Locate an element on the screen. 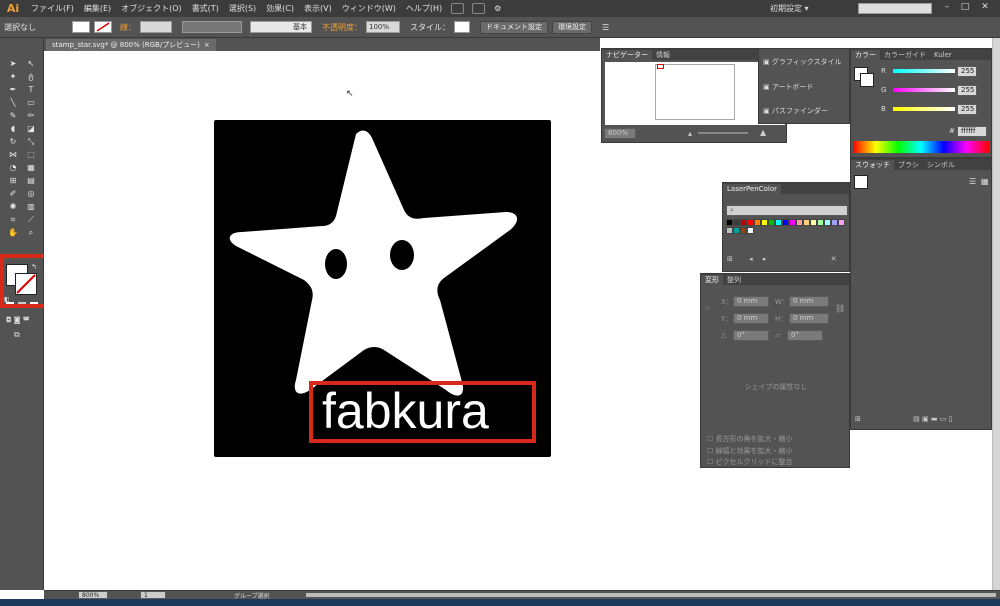 Image resolution: width=1000 pixels, height=606 pixels. graphic-styles-panel-button: ▣ グラフィックスタイル is located at coordinates (802, 62).